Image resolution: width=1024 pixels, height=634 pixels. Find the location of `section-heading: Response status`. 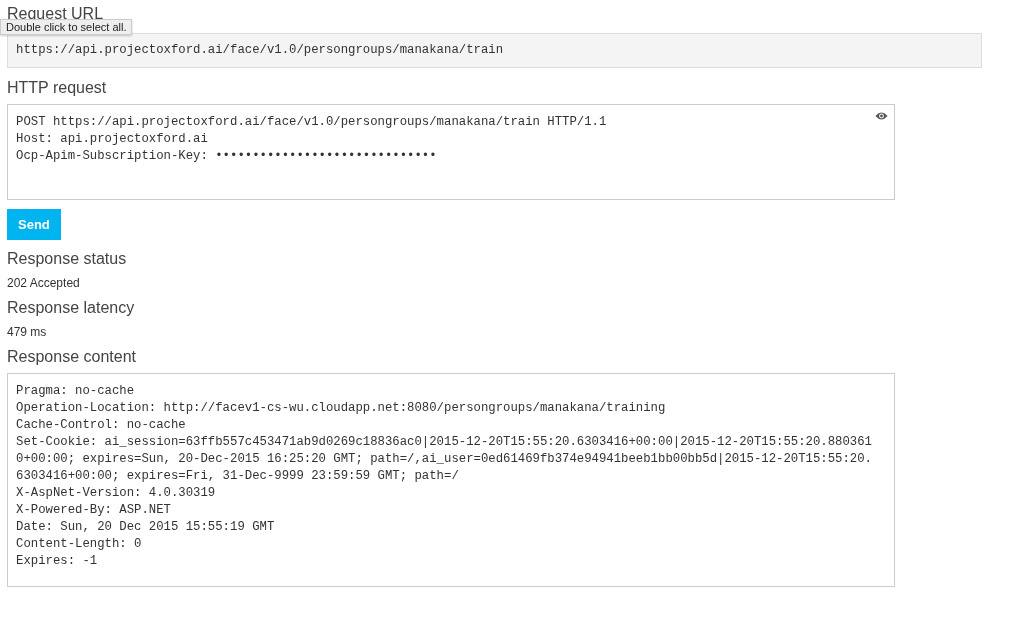

section-heading: Response status is located at coordinates (67, 259).